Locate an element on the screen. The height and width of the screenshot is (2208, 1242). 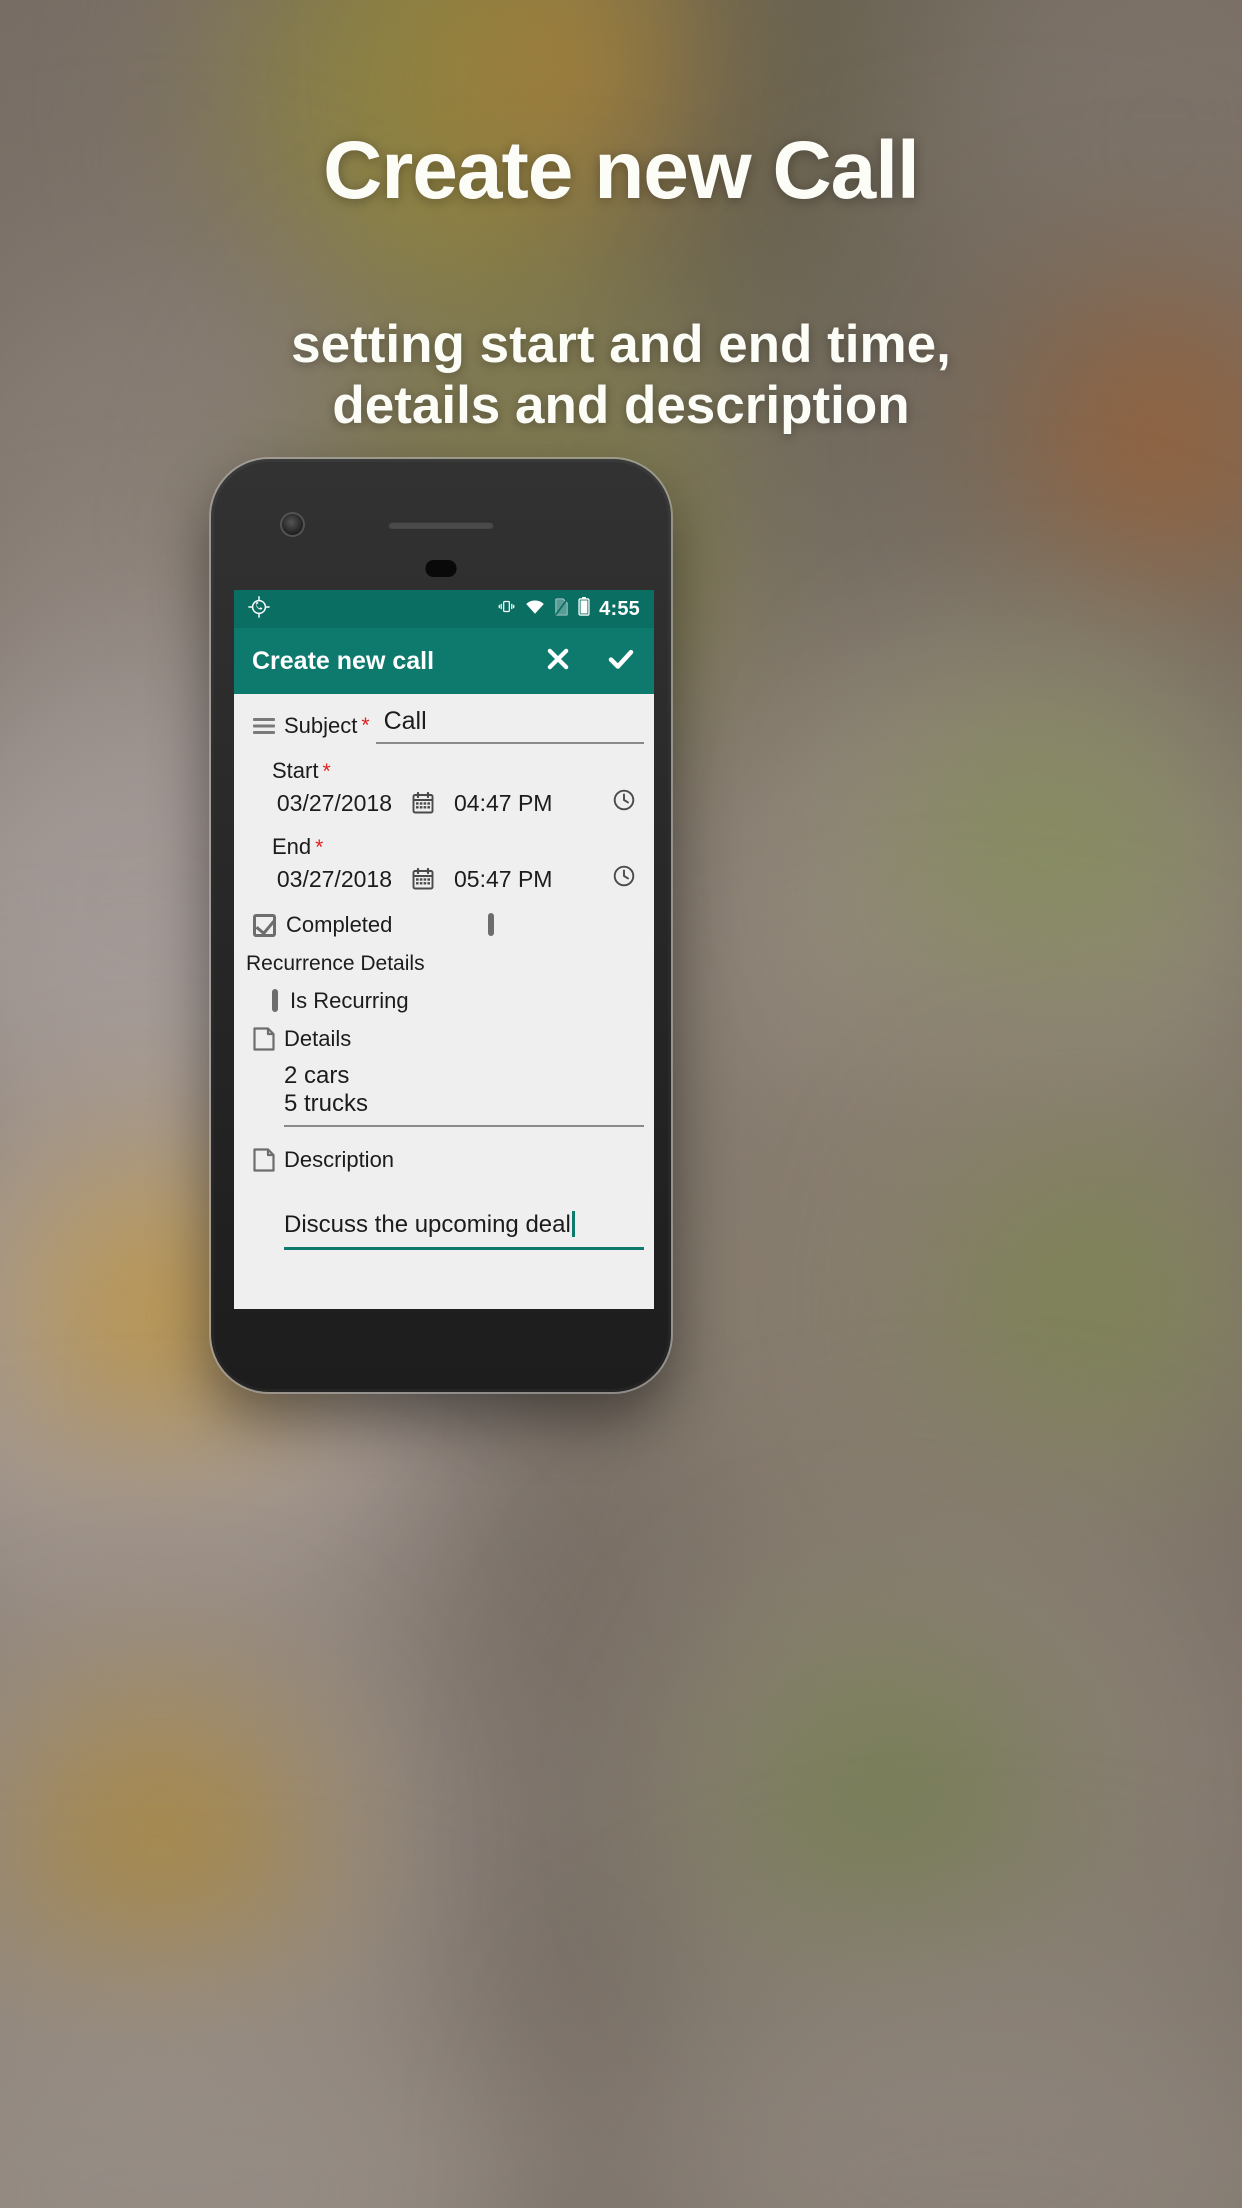
check-icon is located at coordinates (621, 661).